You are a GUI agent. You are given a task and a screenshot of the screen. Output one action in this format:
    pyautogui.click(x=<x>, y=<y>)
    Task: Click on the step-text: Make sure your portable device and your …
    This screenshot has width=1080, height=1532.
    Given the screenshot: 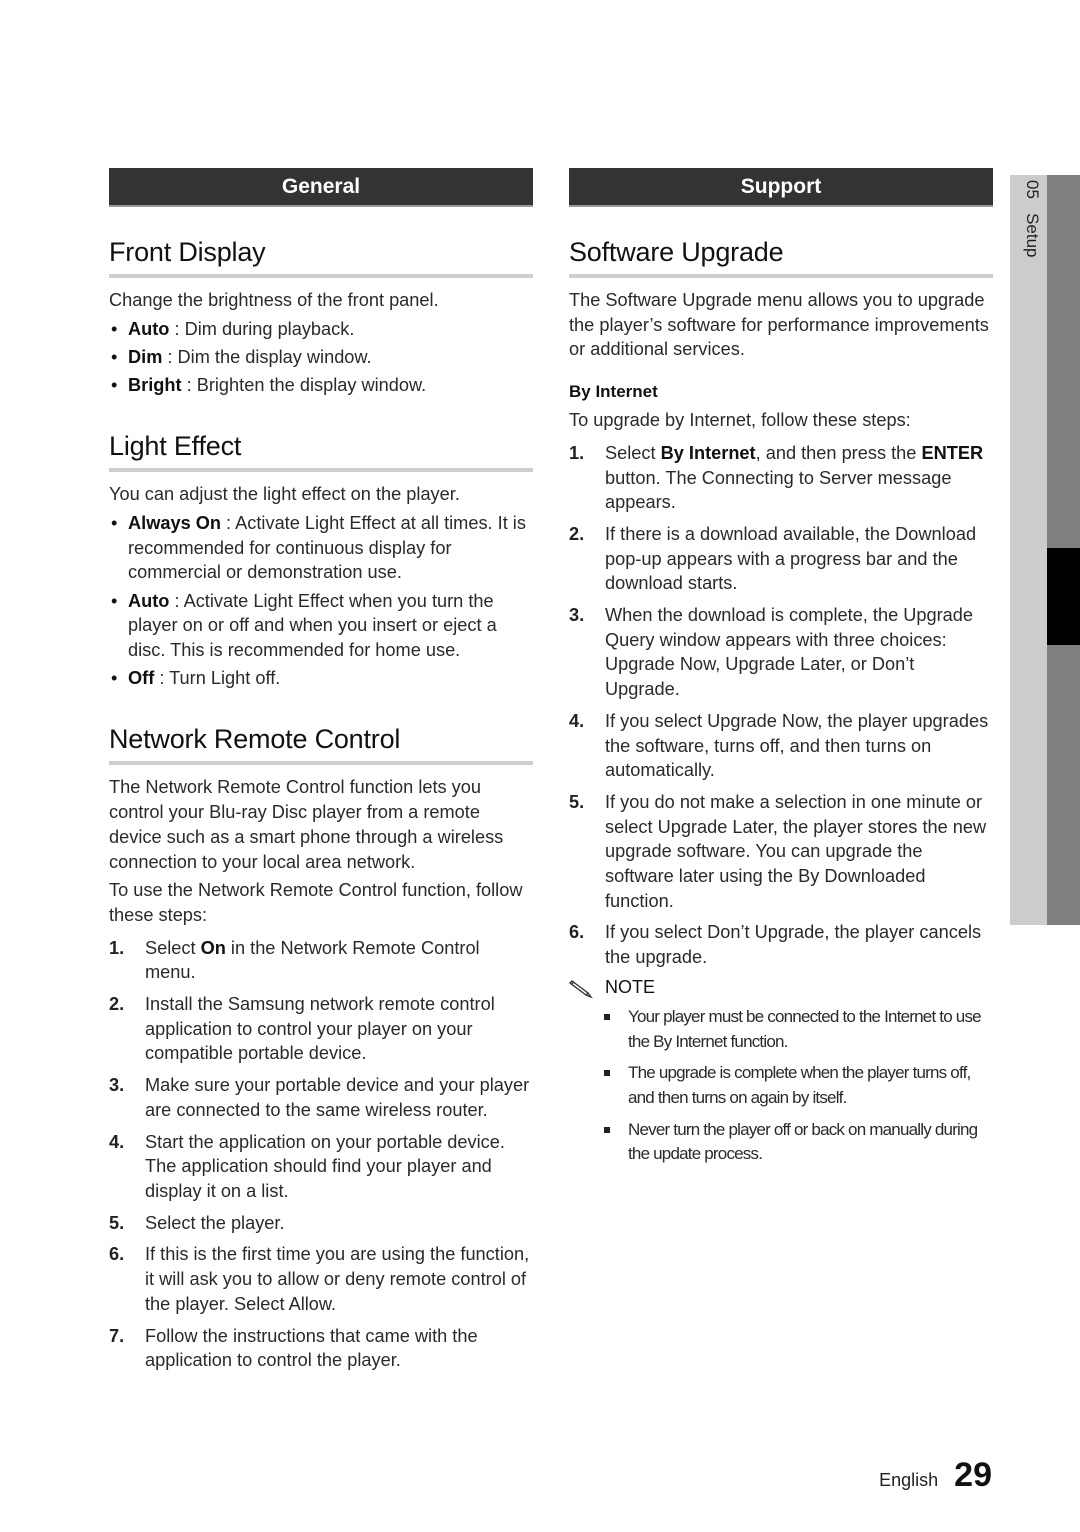 What is the action you would take?
    pyautogui.click(x=337, y=1097)
    